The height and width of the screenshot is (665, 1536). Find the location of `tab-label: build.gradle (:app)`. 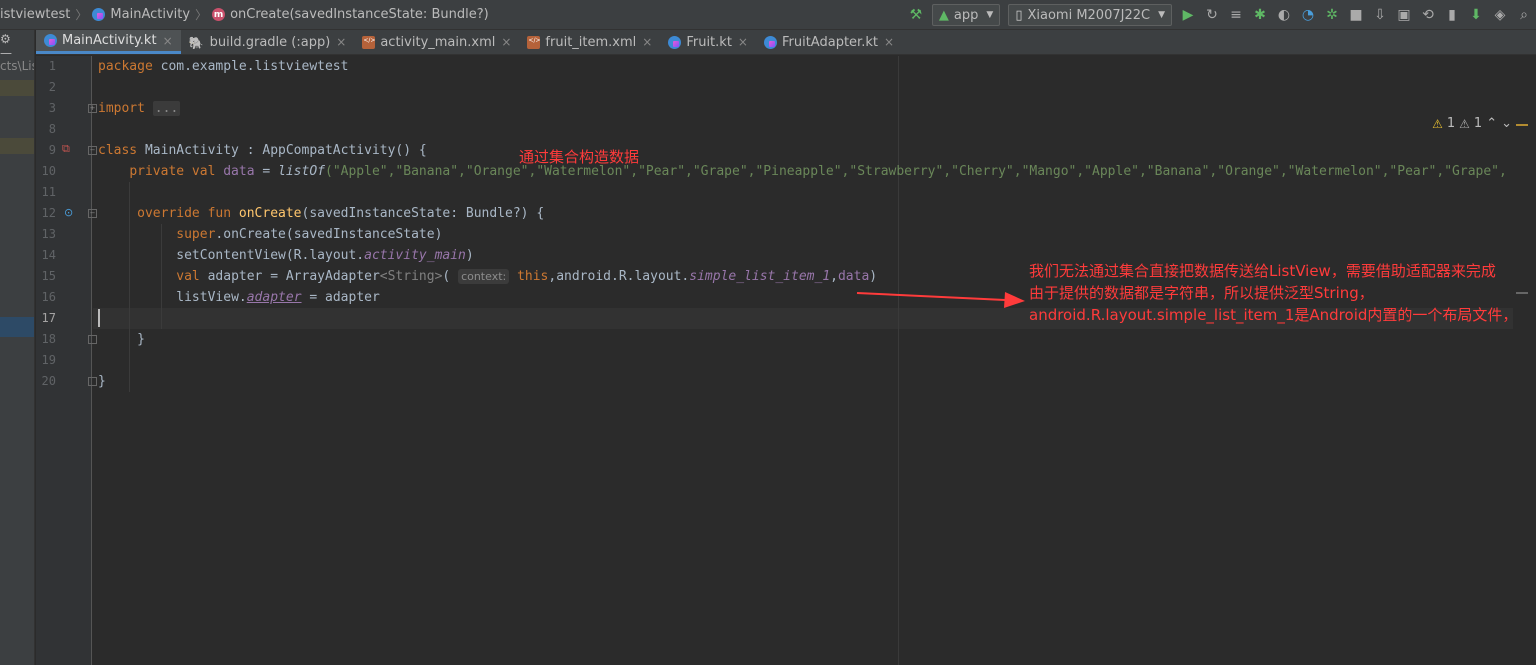

tab-label: build.gradle (:app) is located at coordinates (270, 42).